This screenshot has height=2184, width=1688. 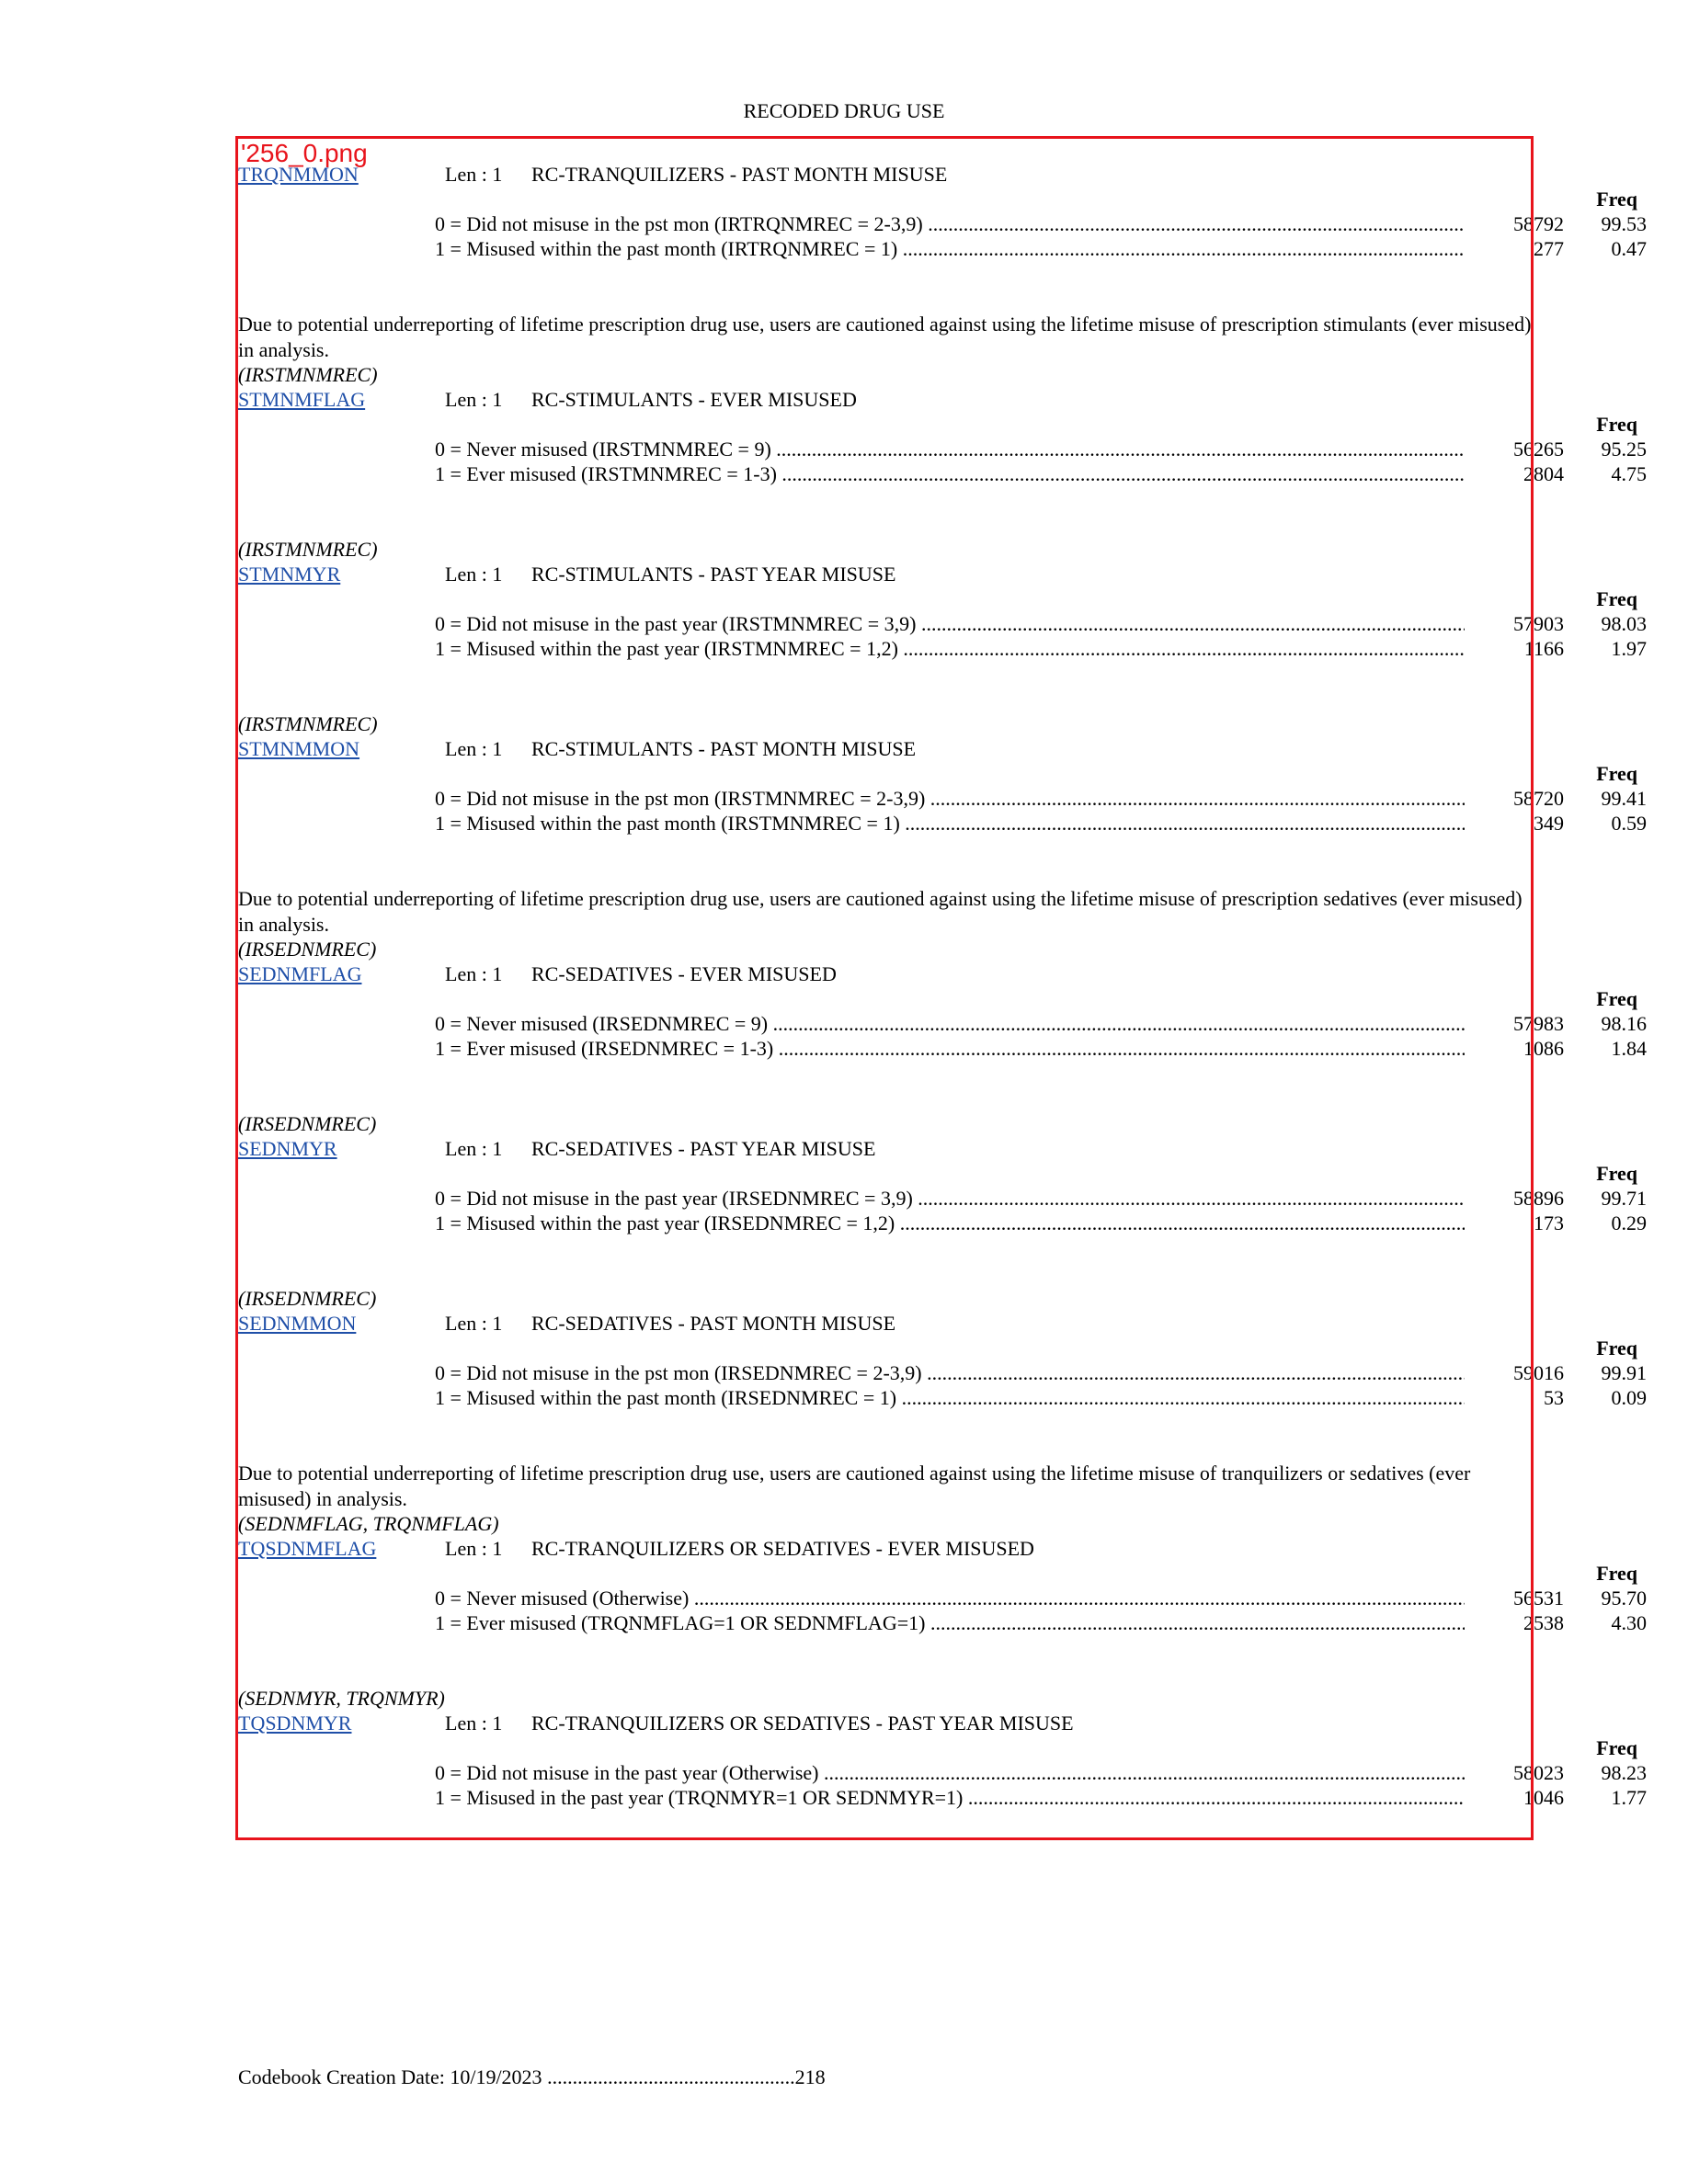 What do you see at coordinates (1625, 223) in the screenshot?
I see `pct-value: 99.53` at bounding box center [1625, 223].